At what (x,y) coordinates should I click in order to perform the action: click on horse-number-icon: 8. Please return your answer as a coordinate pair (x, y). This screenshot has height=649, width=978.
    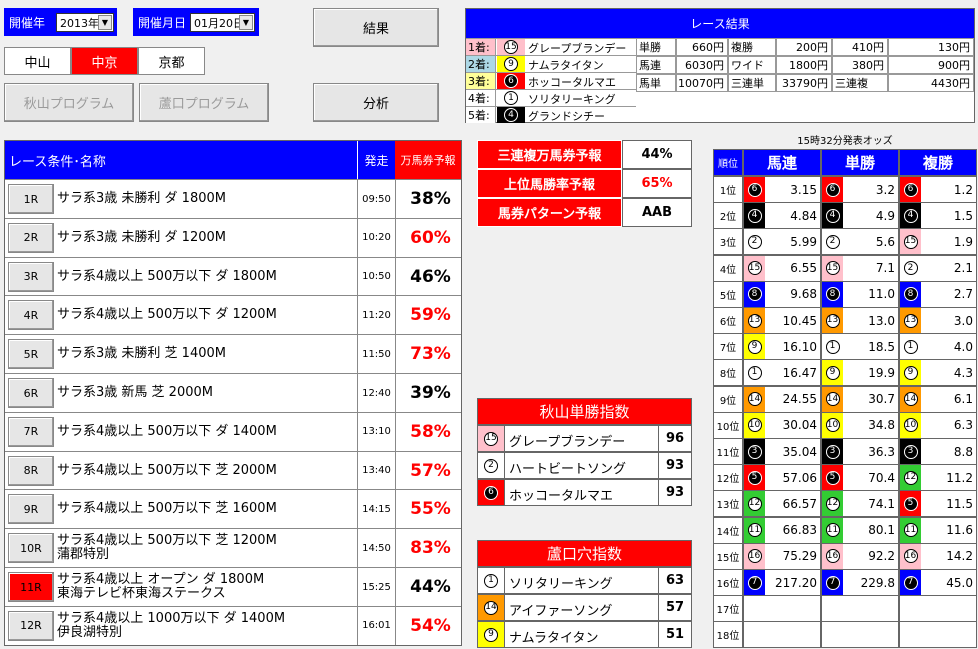
    Looking at the image, I should click on (910, 294).